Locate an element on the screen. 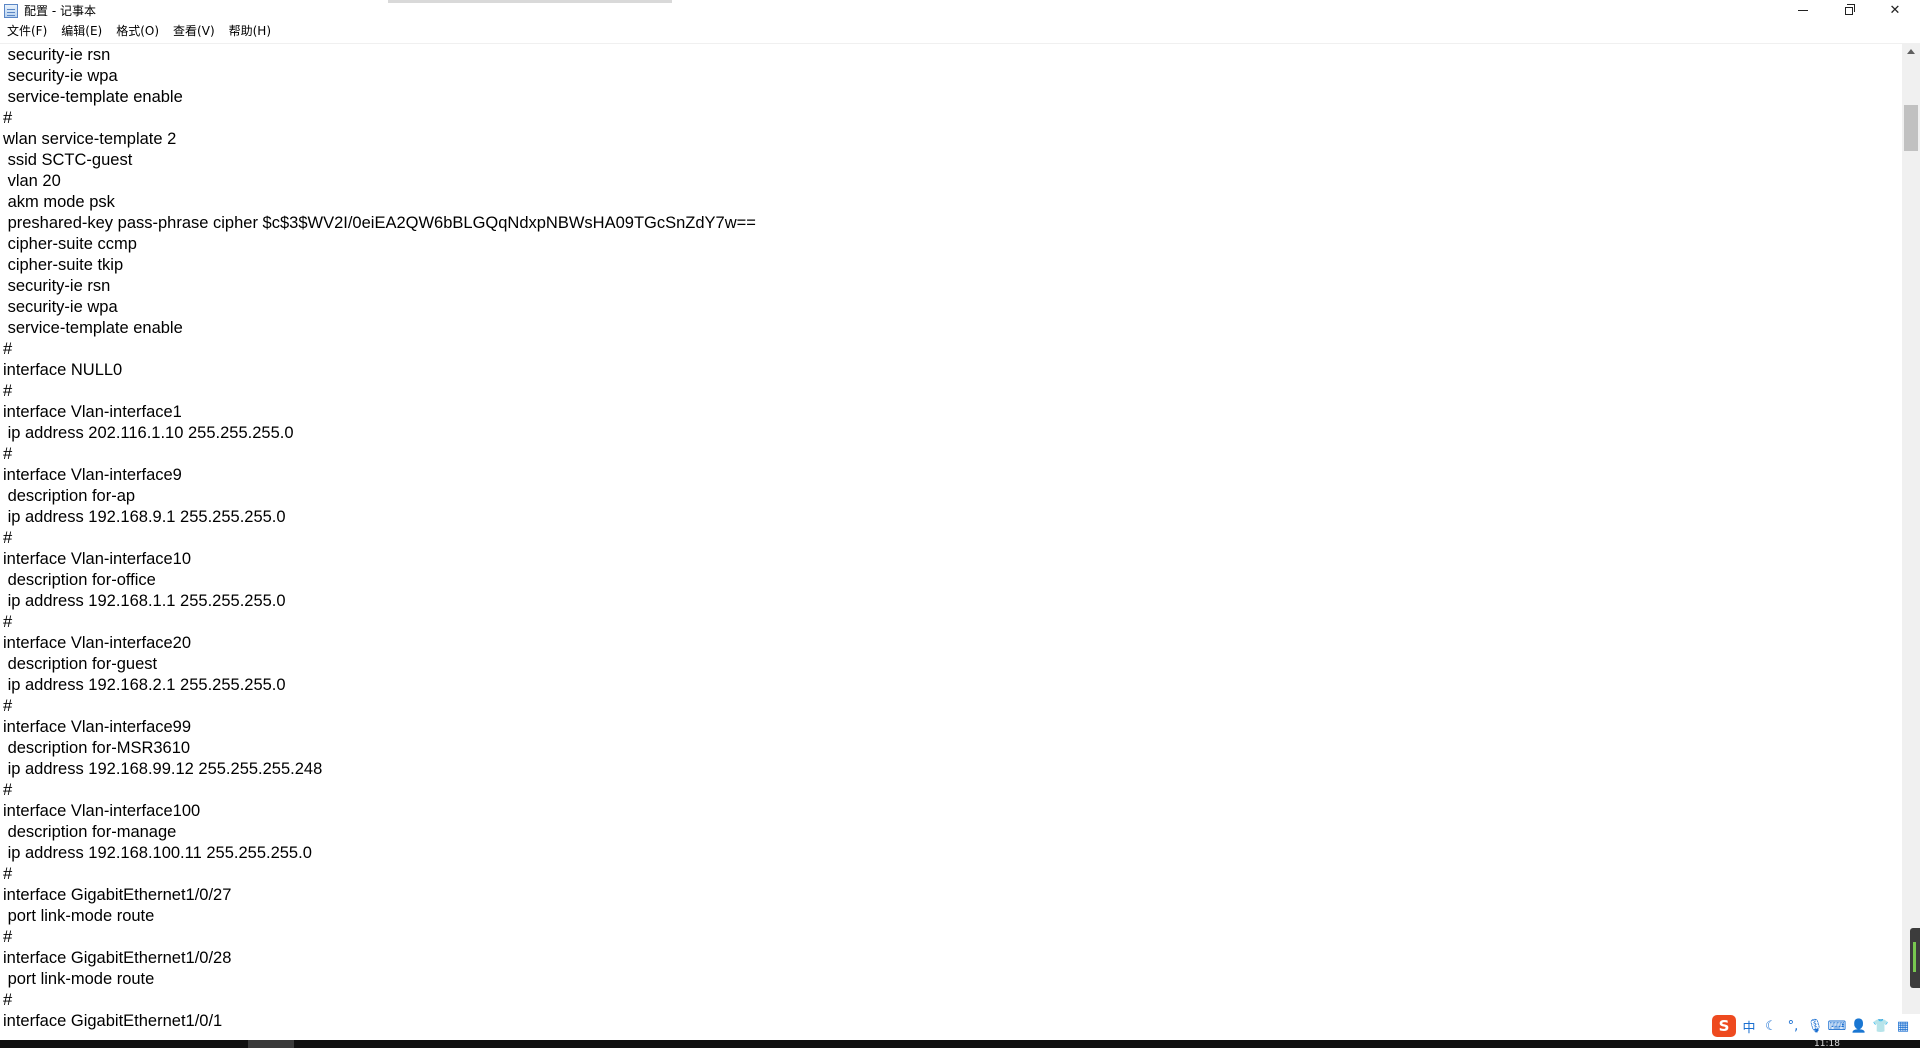 The height and width of the screenshot is (1048, 1920). close-icon: ✕ is located at coordinates (1895, 10).